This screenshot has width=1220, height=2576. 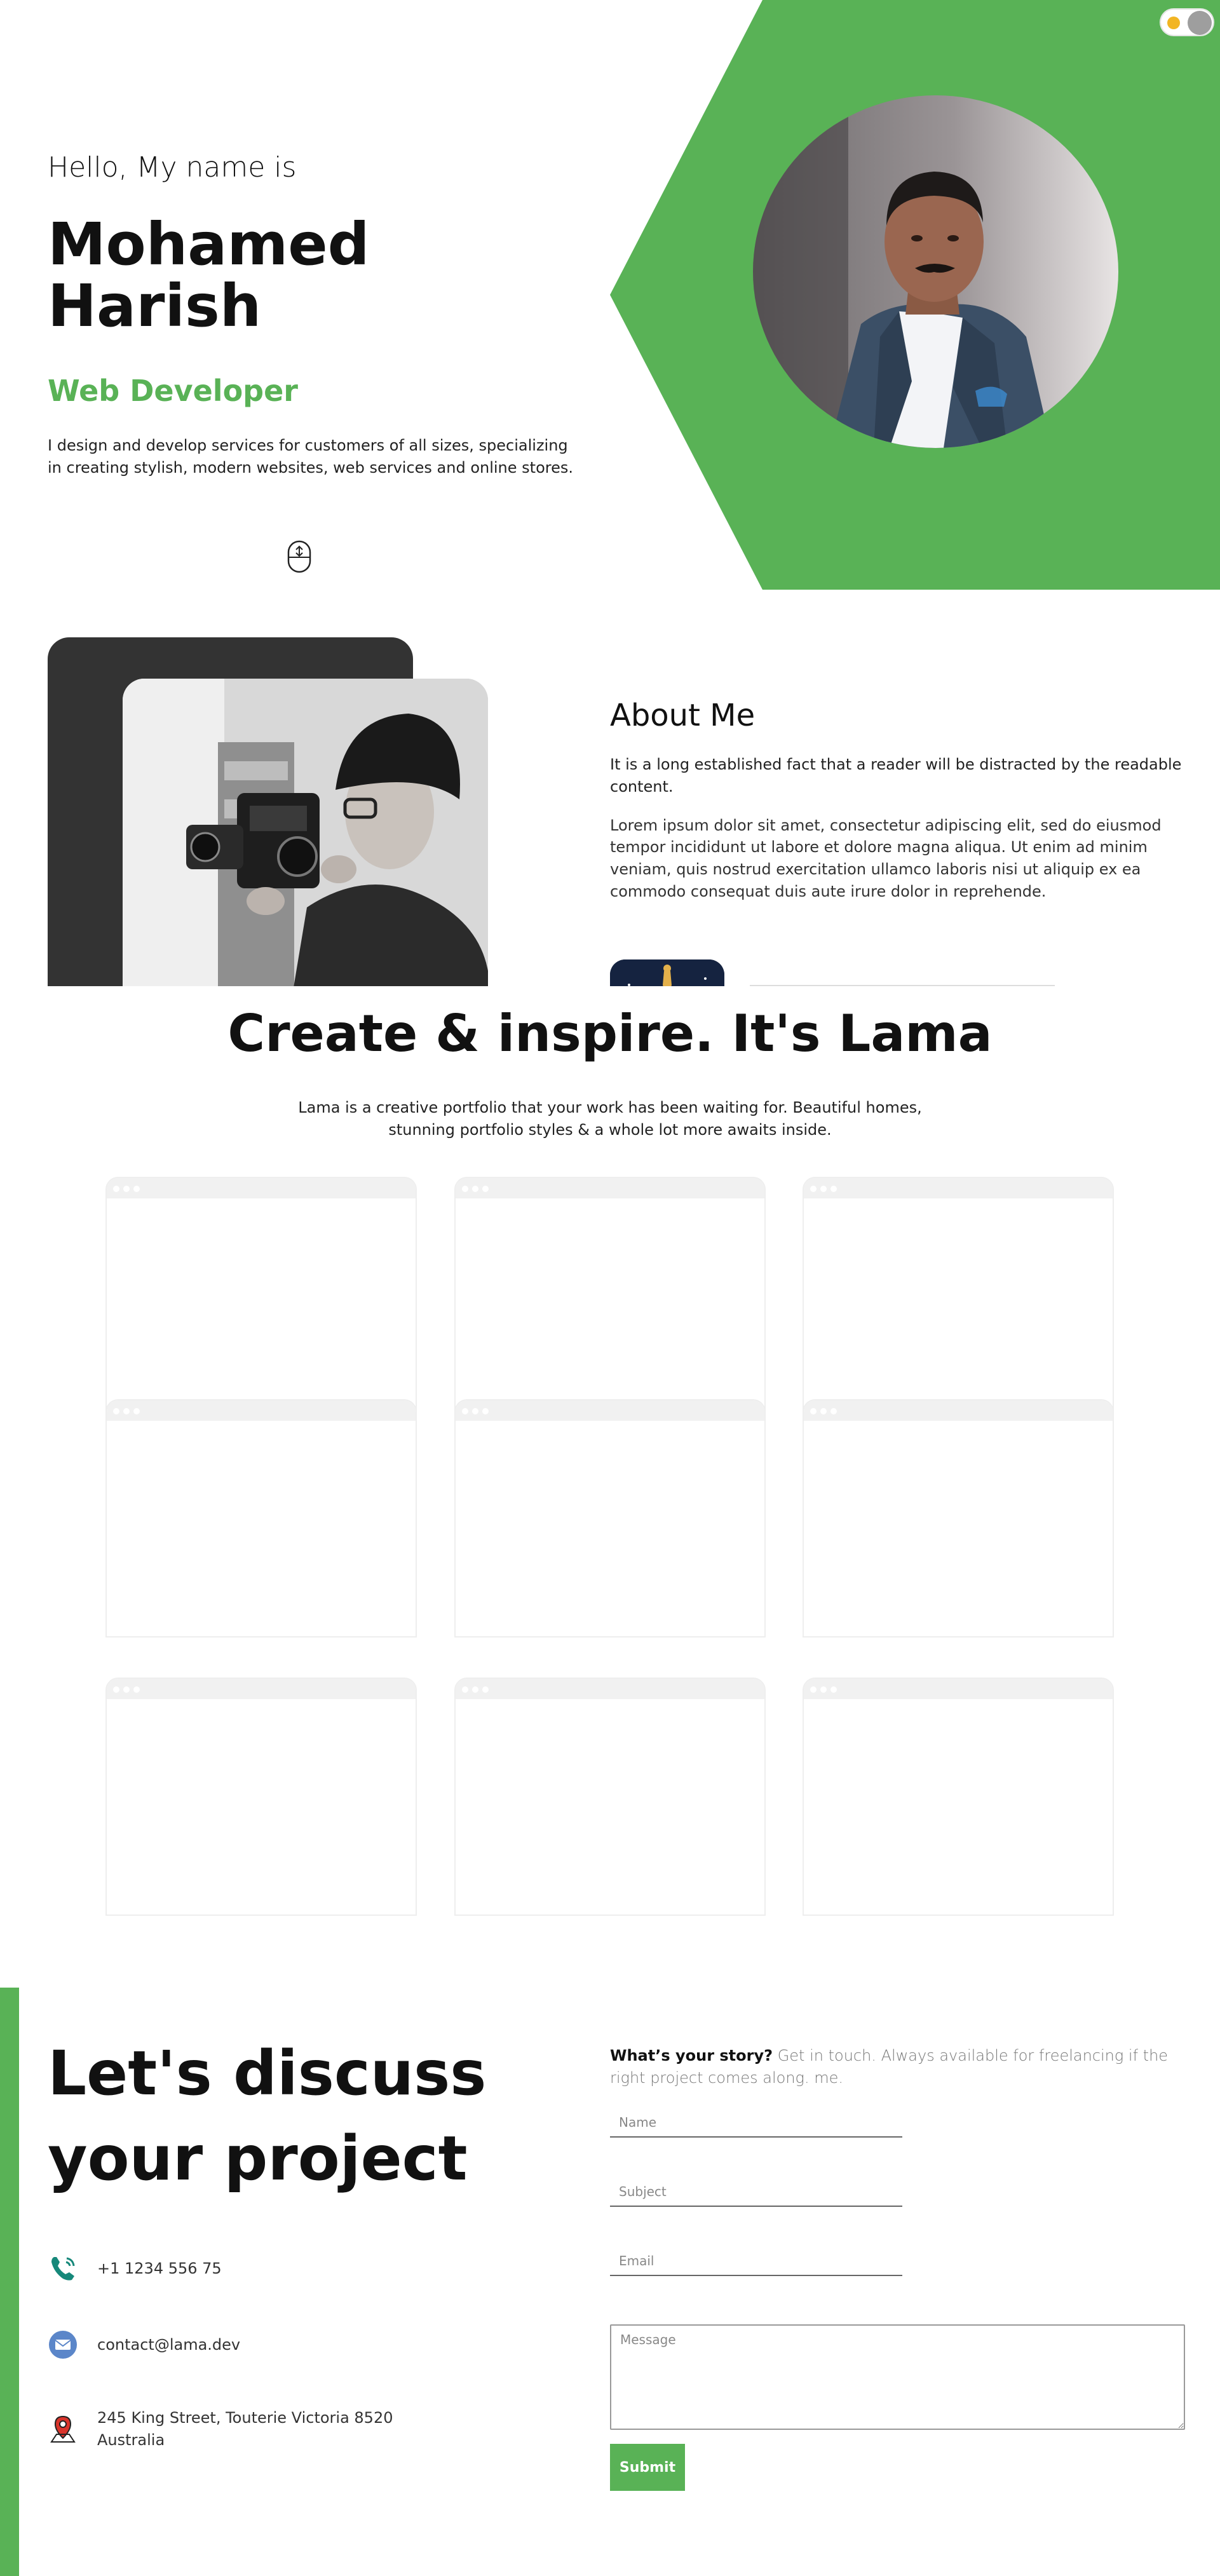 I want to click on hero-role: Web Developer, so click(x=173, y=391).